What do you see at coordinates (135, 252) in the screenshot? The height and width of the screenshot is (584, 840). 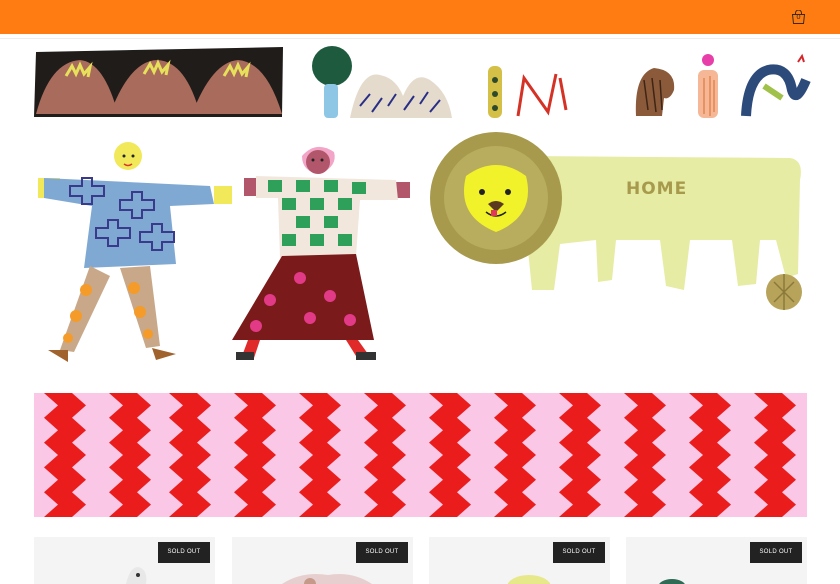 I see `person-blue-sweater` at bounding box center [135, 252].